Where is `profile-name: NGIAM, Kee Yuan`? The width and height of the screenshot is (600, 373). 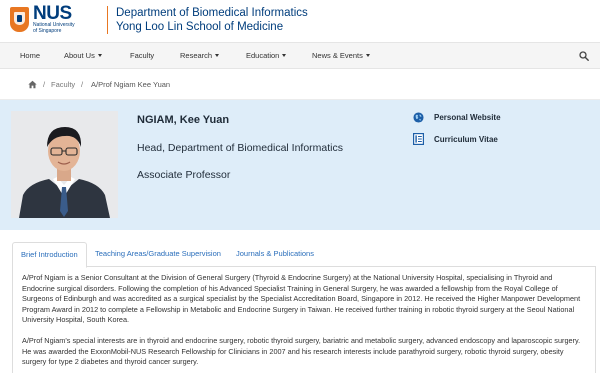
profile-name: NGIAM, Kee Yuan is located at coordinates (183, 120).